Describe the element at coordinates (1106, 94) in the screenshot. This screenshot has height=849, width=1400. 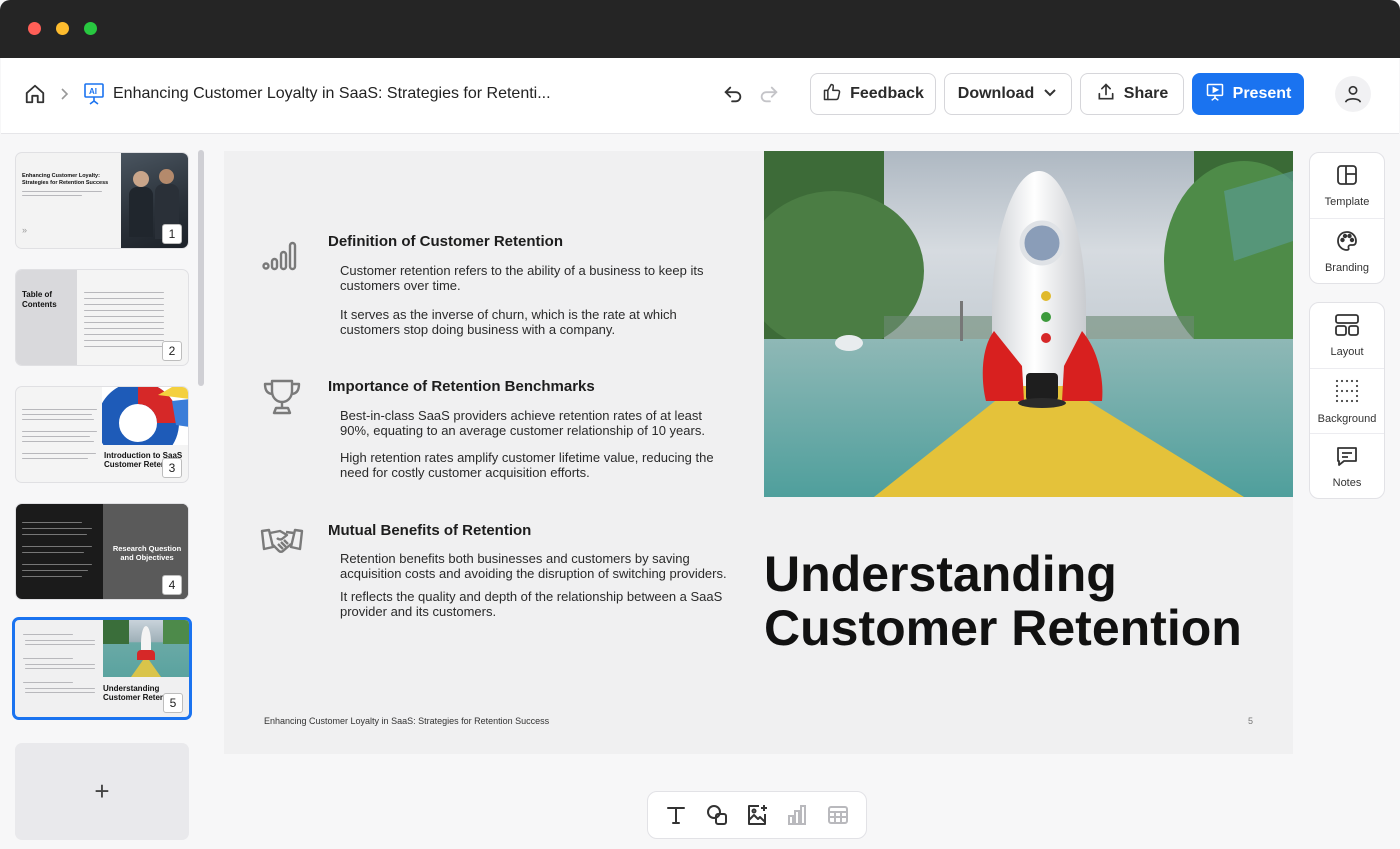
I see `share-icon` at that location.